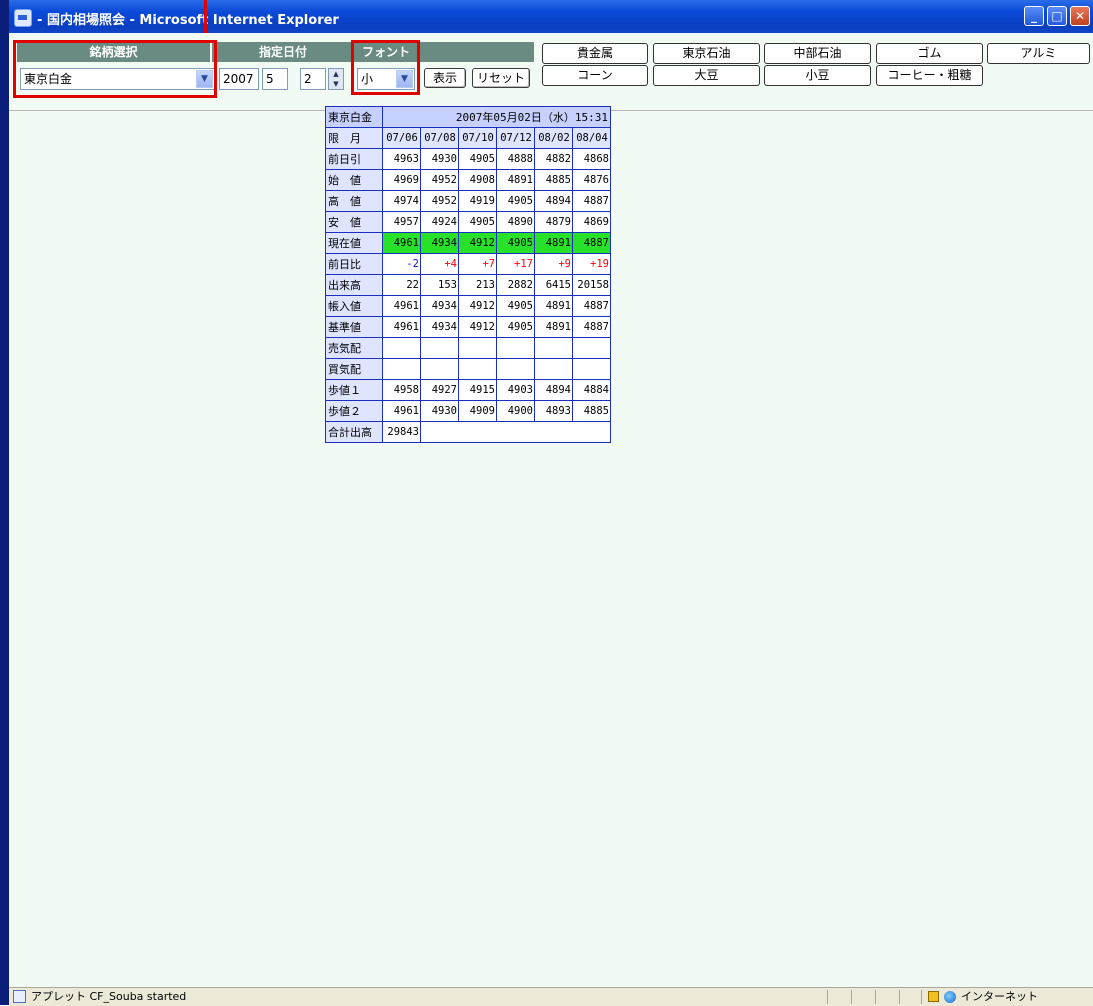 This screenshot has height=1006, width=1093. I want to click on table-cell: 2882, so click(515, 285).